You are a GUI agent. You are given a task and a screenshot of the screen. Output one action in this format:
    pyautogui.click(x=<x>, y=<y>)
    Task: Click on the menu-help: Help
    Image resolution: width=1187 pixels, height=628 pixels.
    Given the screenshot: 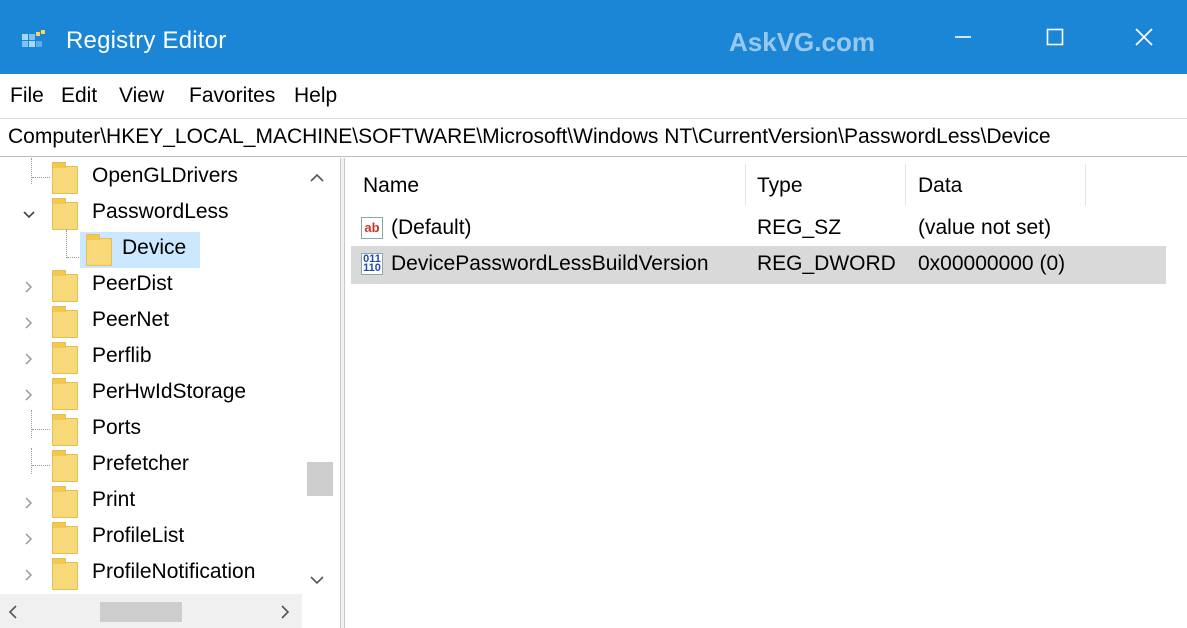 What is the action you would take?
    pyautogui.click(x=315, y=96)
    